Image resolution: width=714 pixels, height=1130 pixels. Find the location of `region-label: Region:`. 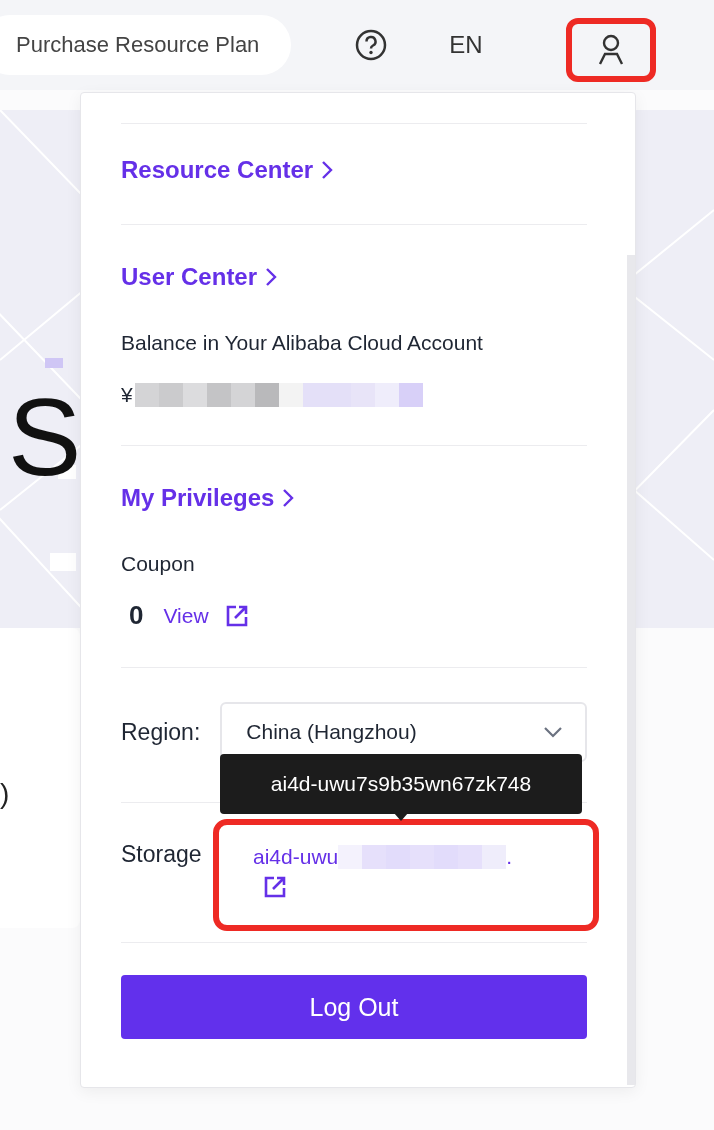

region-label: Region: is located at coordinates (161, 732).